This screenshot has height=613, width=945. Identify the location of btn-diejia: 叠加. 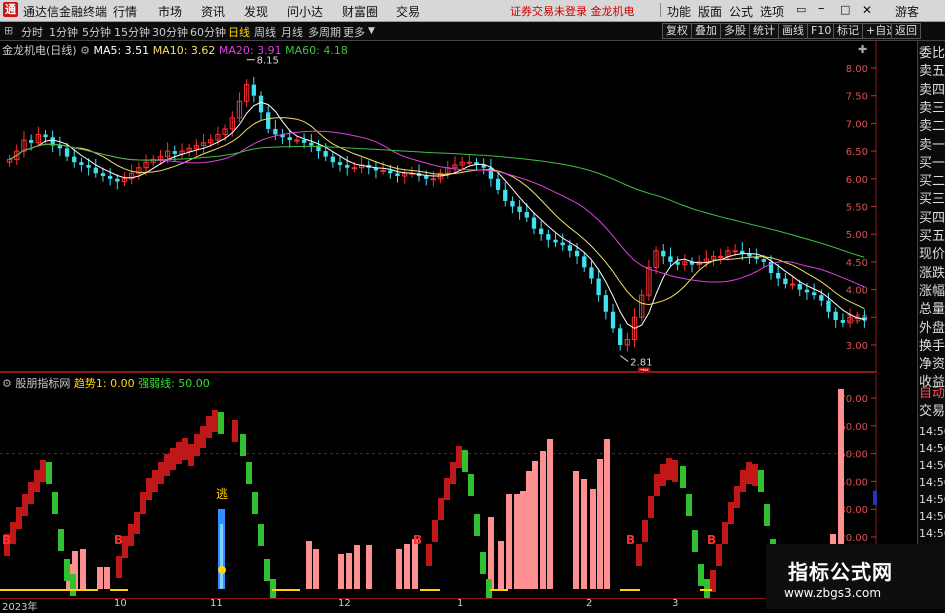
(706, 31).